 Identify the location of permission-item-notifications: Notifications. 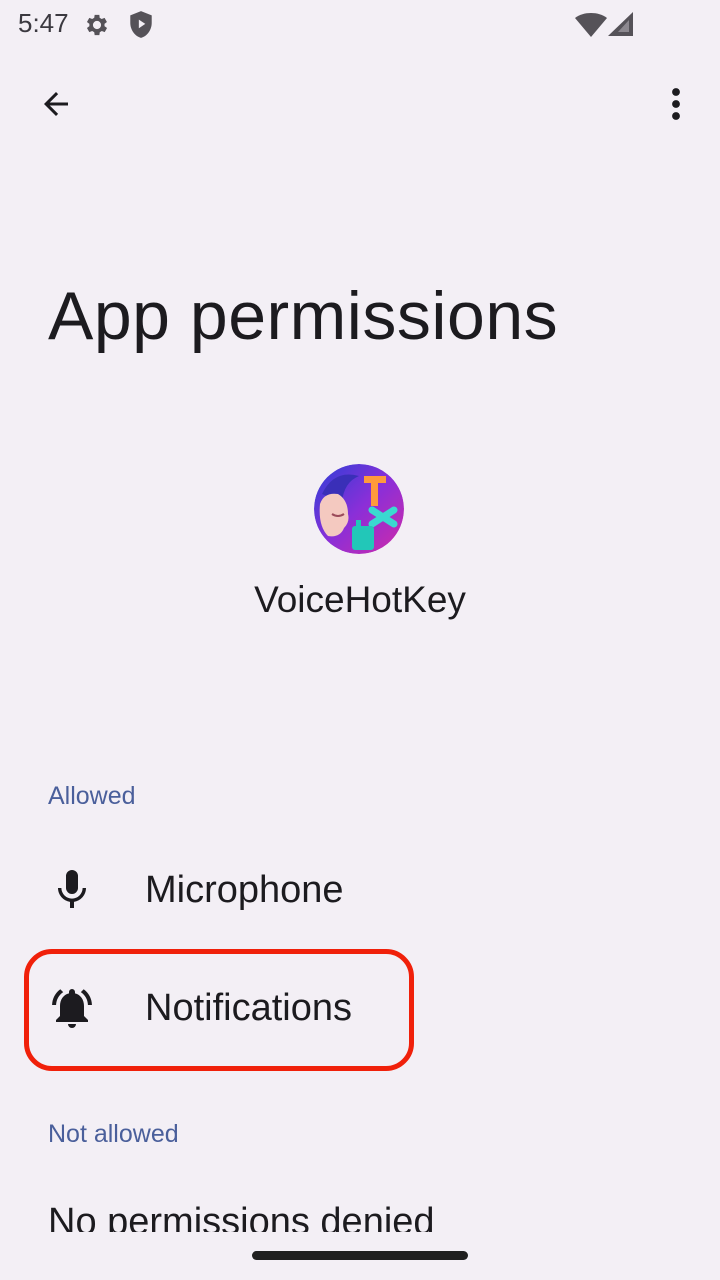
(360, 1007).